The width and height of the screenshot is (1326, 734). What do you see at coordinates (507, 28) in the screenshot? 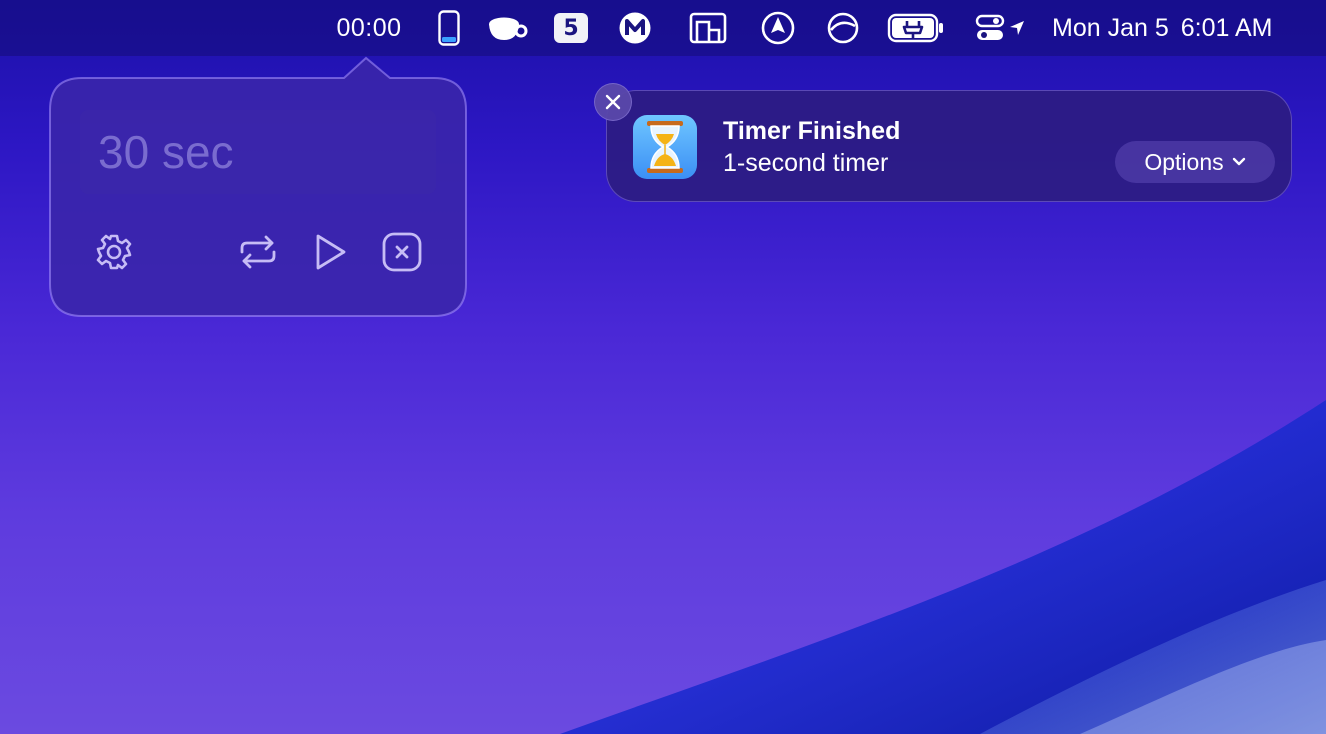
I see `coffee-cup-icon` at bounding box center [507, 28].